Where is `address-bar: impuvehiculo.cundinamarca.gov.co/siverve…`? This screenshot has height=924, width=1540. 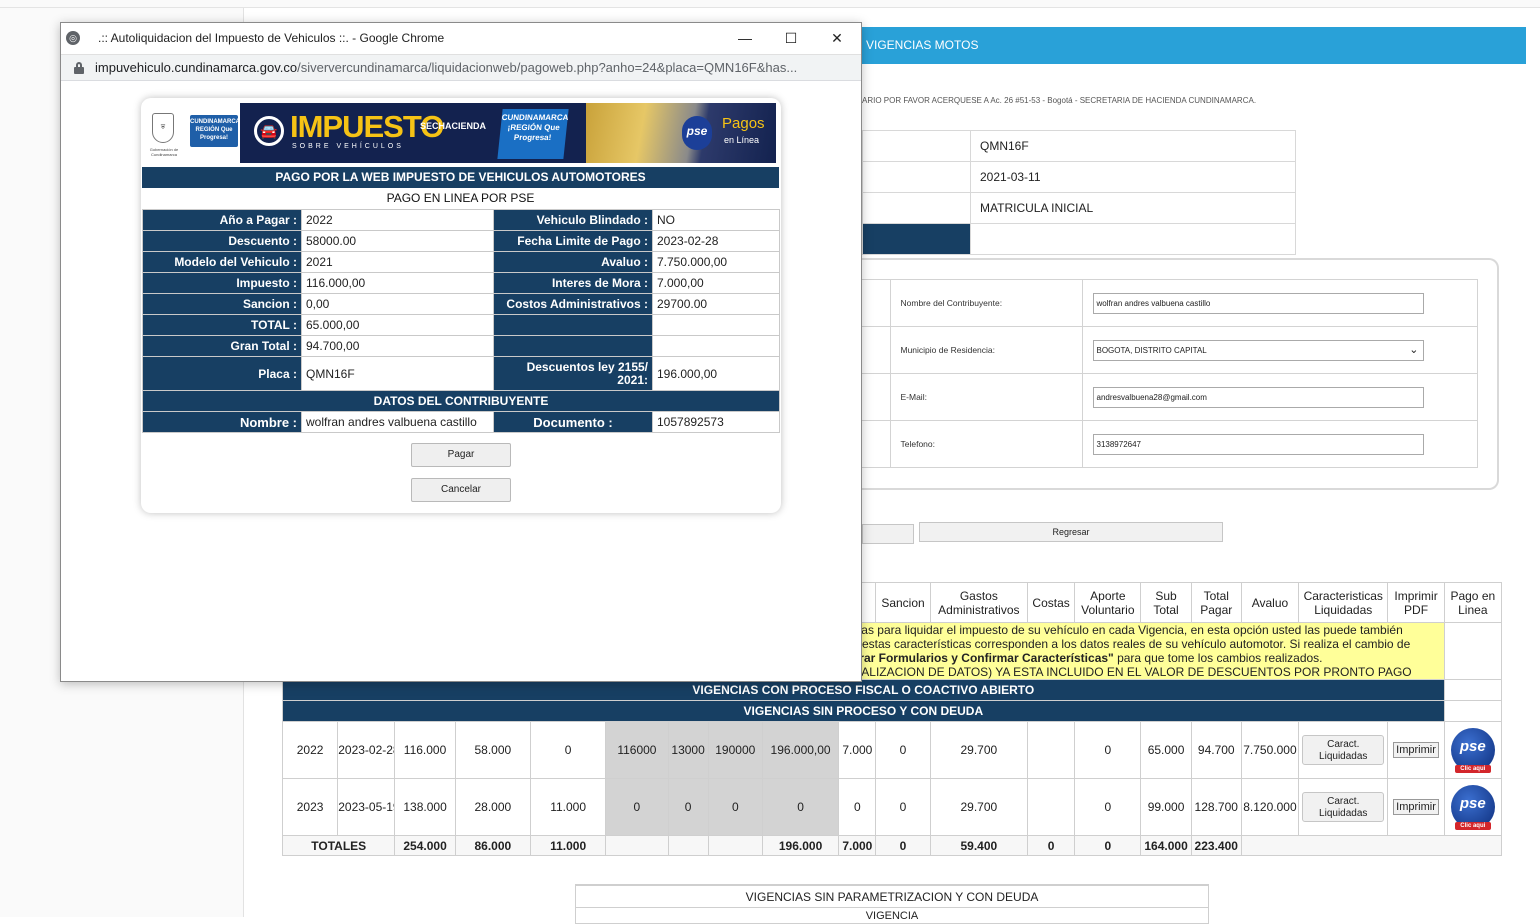 address-bar: impuvehiculo.cundinamarca.gov.co/siverve… is located at coordinates (461, 67).